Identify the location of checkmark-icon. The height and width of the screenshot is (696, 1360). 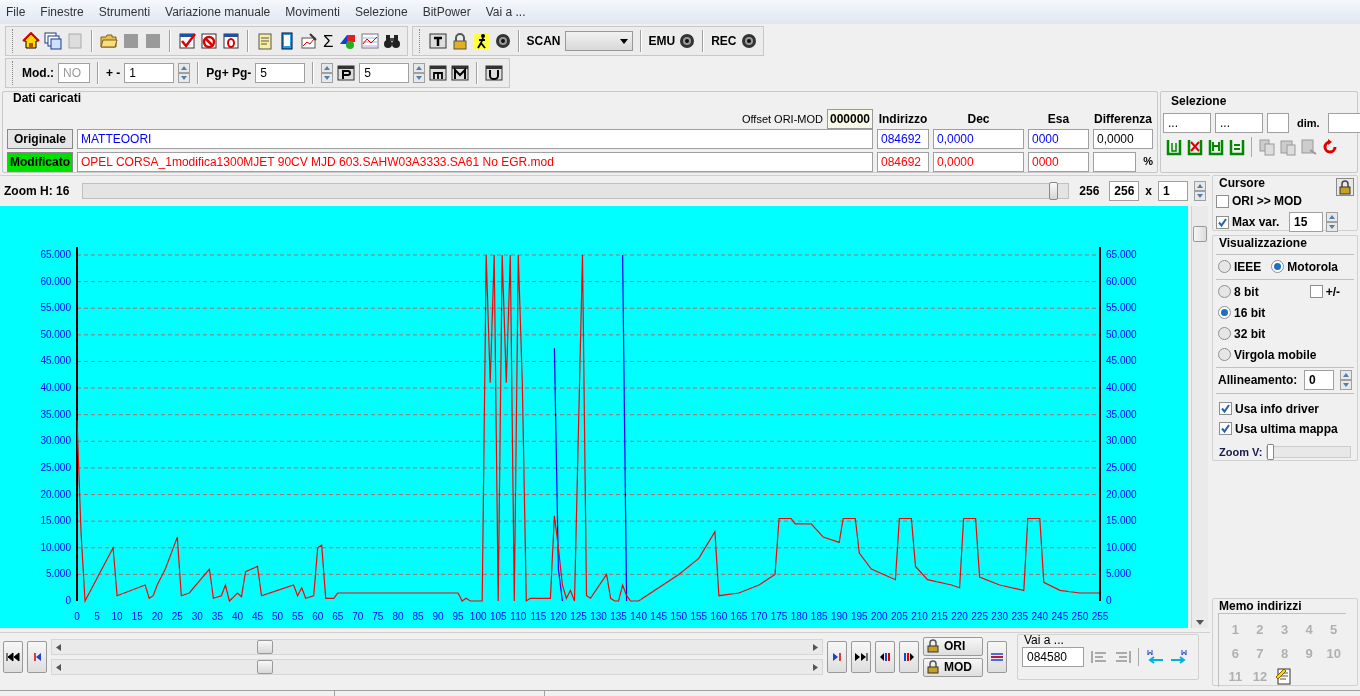
(187, 41).